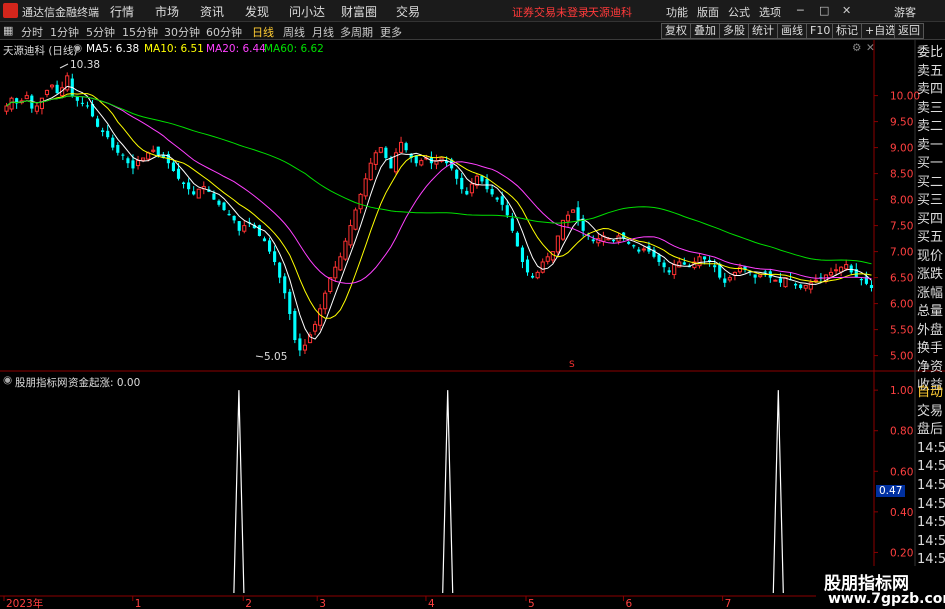  Describe the element at coordinates (856, 48) in the screenshot. I see `settings-icon: ⚙` at that location.